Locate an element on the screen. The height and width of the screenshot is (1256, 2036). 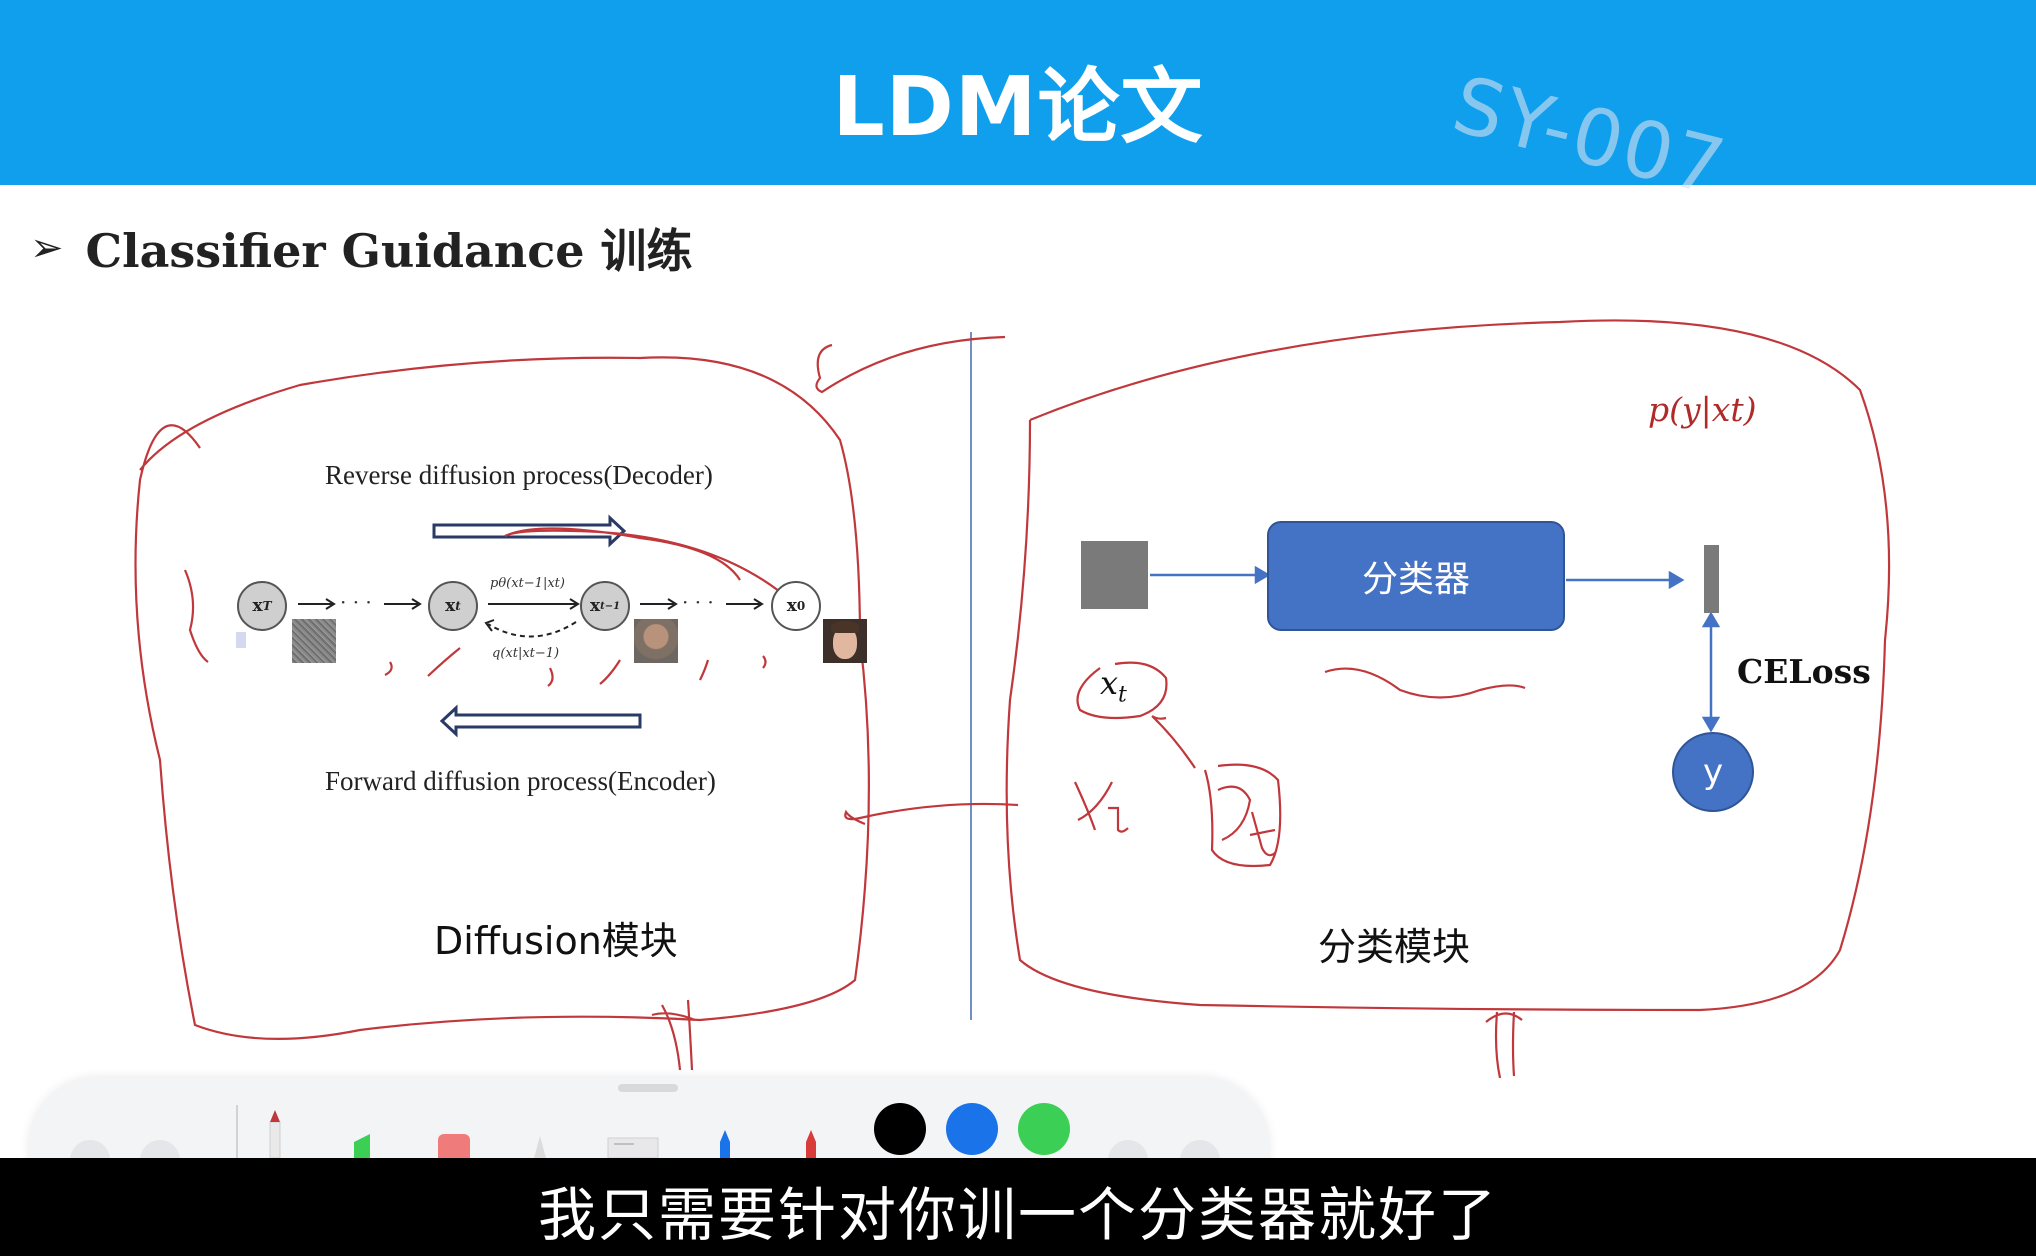
chain-dots-left: · · · is located at coordinates (356, 602).